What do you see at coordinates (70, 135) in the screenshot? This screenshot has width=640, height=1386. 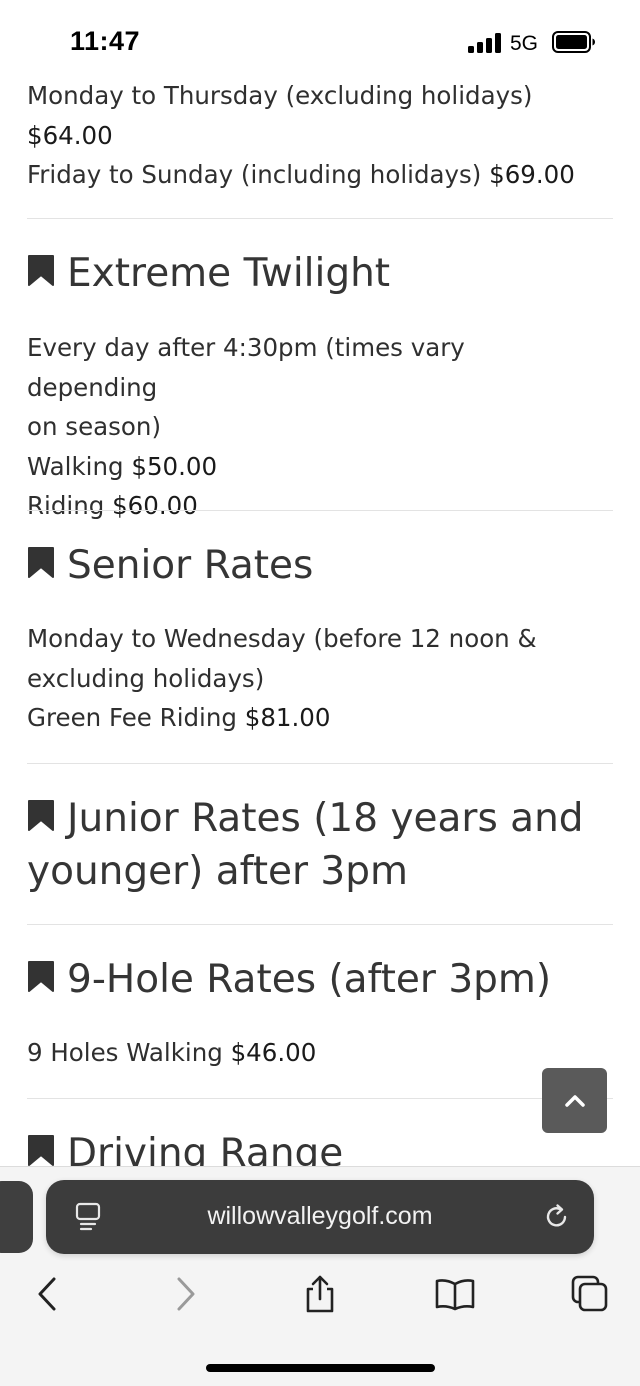 I see `rate-price: $64.00` at bounding box center [70, 135].